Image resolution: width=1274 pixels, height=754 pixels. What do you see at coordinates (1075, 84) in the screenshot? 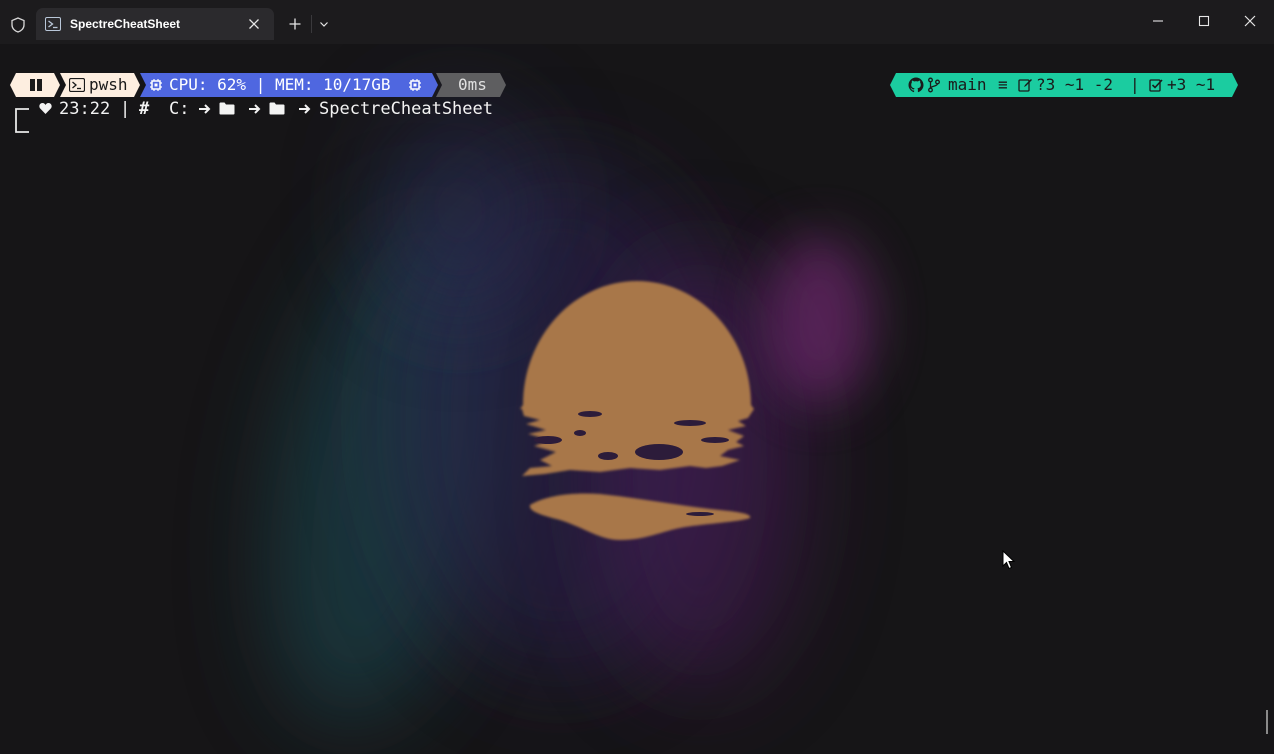
I see `git-working-changes: ?3 ~1 -2` at bounding box center [1075, 84].